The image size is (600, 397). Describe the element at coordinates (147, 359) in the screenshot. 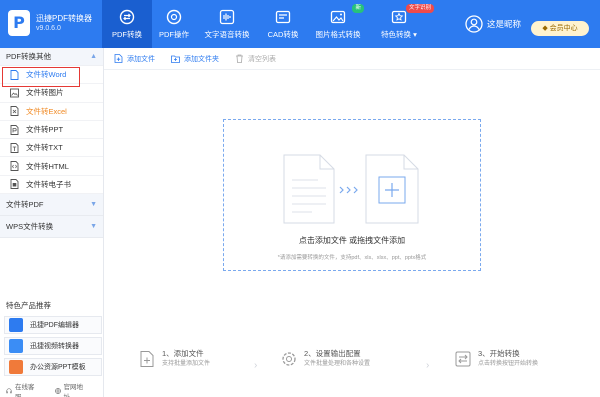

I see `add-document-icon` at that location.